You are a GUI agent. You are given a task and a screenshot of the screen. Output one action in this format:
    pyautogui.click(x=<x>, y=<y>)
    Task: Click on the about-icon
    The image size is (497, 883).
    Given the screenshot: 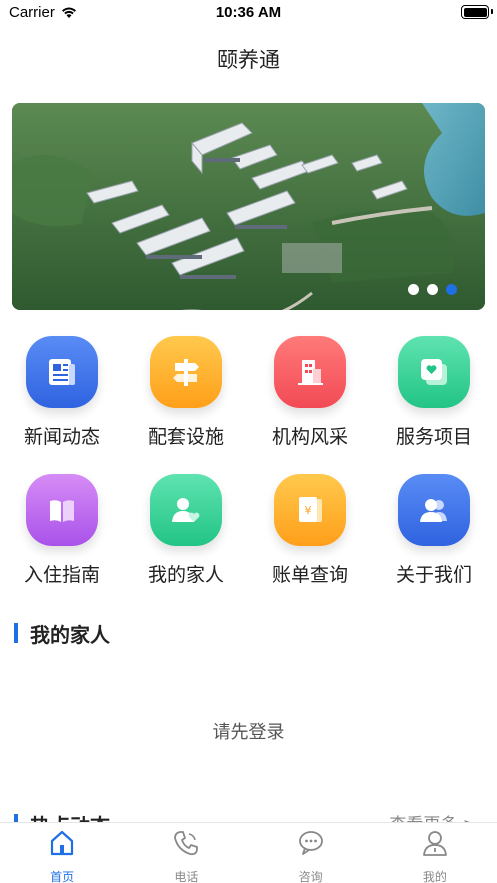 What is the action you would take?
    pyautogui.click(x=434, y=510)
    